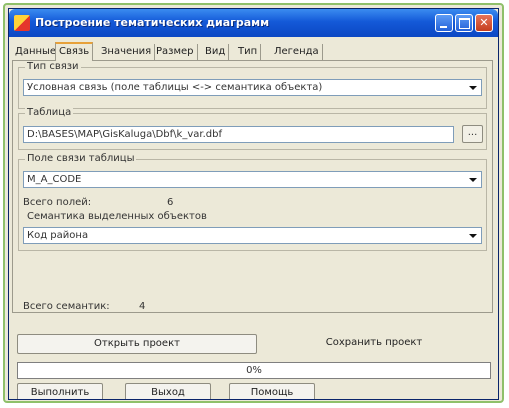 This screenshot has height=408, width=509. What do you see at coordinates (74, 51) in the screenshot?
I see `tab-link: Связь` at bounding box center [74, 51].